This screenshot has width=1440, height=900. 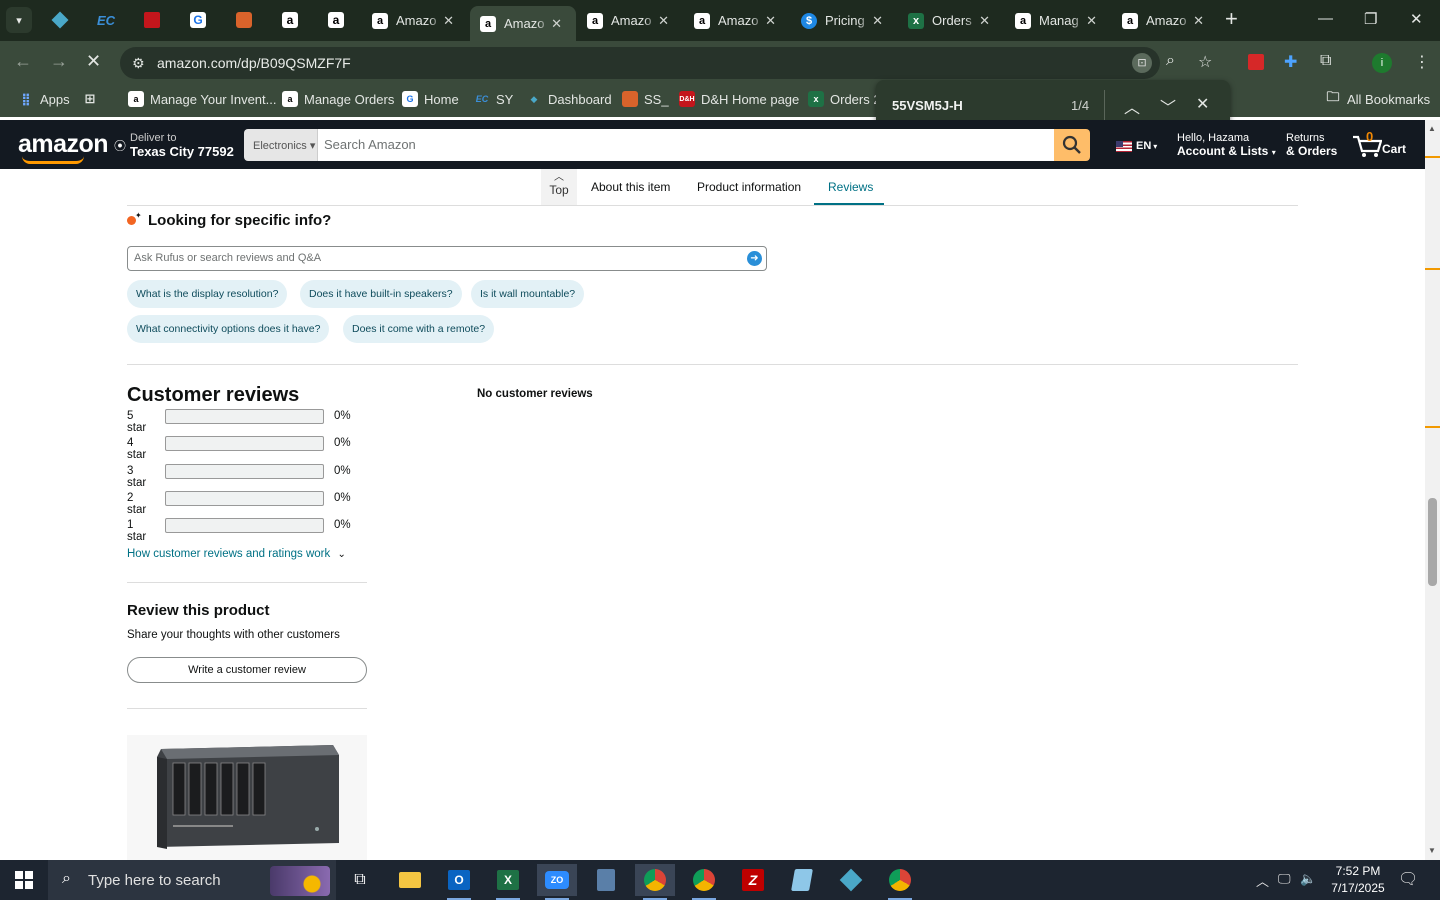 I want to click on taskbar-search: ⌕ Type here to search, so click(x=192, y=880).